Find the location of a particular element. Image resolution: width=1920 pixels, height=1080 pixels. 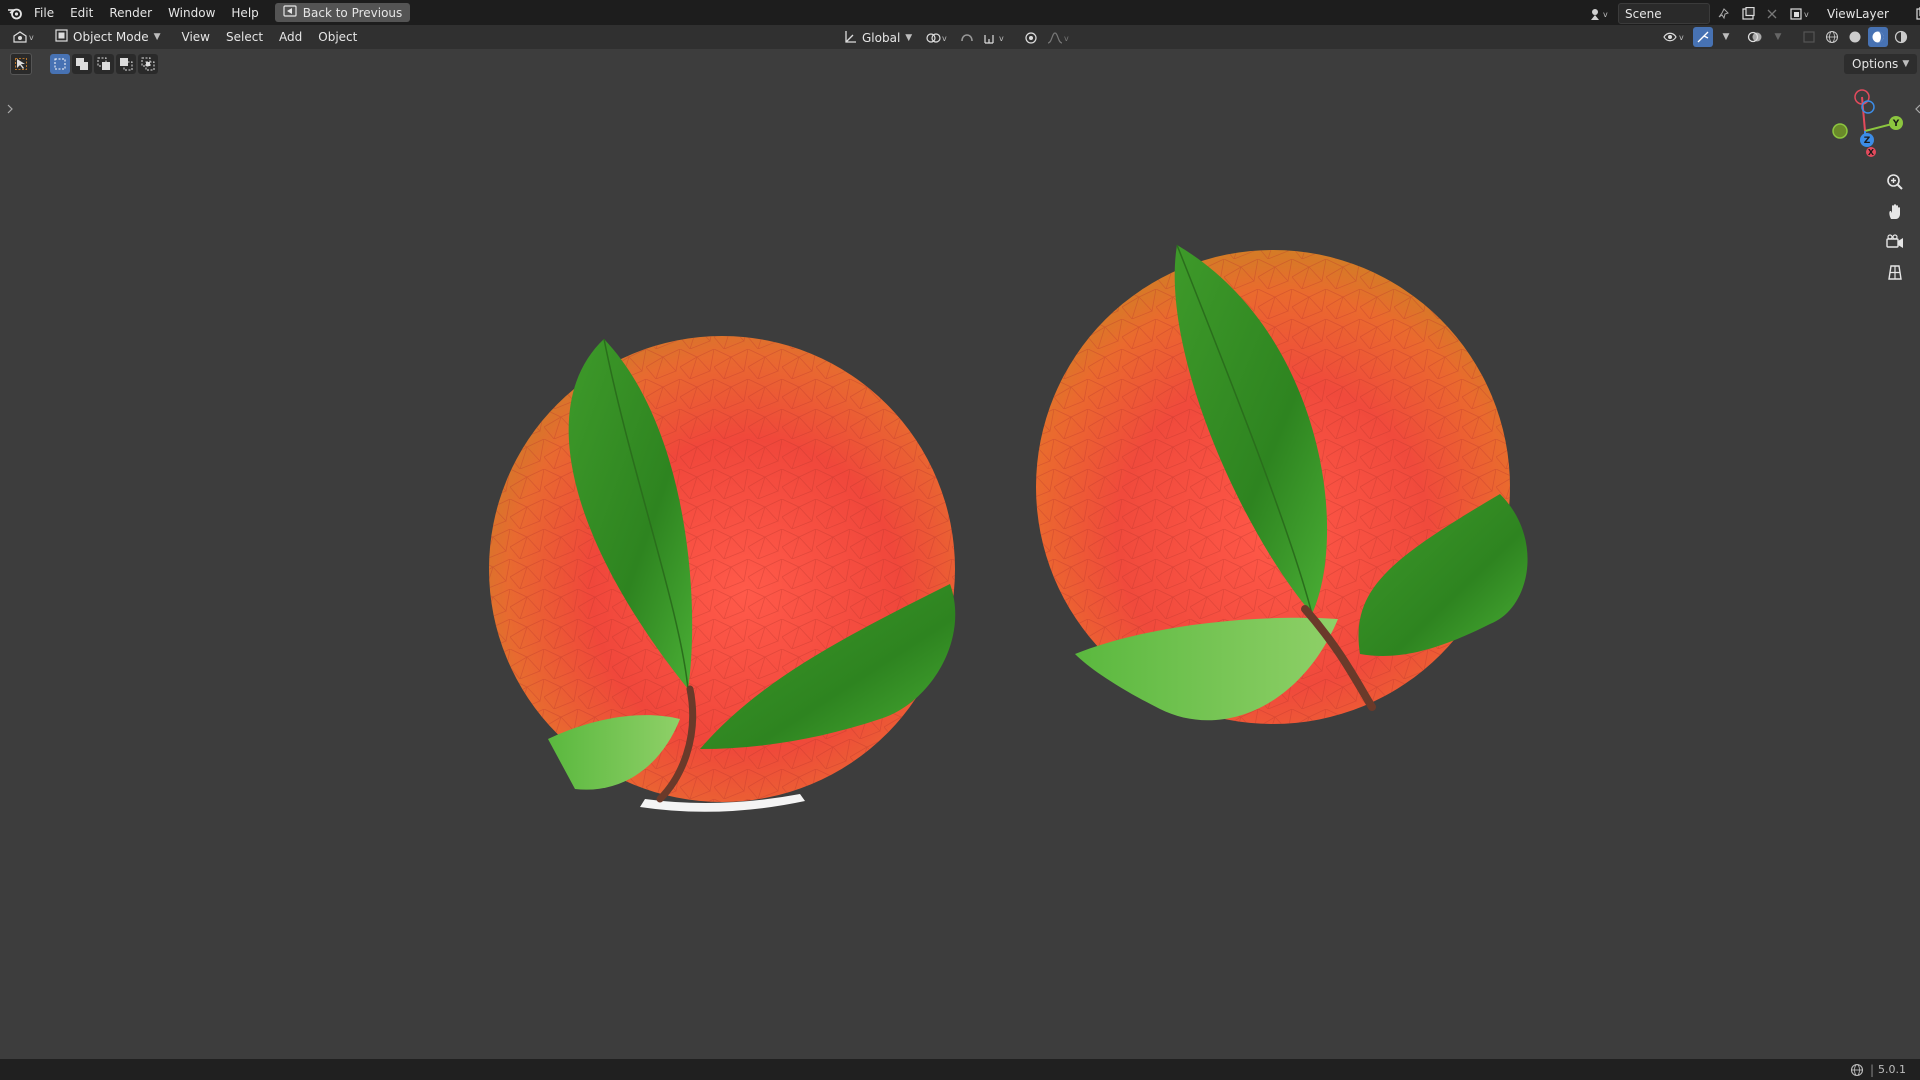

scene-name: Scene is located at coordinates (1643, 13).